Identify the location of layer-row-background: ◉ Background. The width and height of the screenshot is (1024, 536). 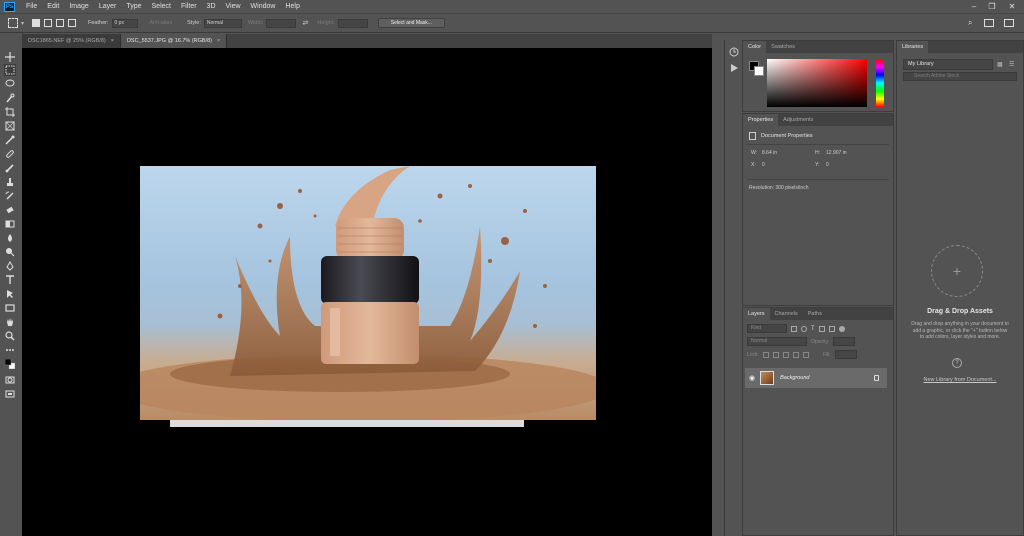
(816, 378).